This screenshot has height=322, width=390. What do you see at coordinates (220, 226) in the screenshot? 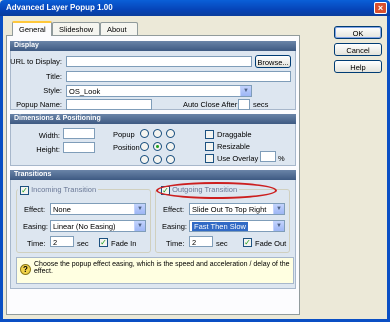
I see `outgoing-easing-value: Fast Then Slow` at bounding box center [220, 226].